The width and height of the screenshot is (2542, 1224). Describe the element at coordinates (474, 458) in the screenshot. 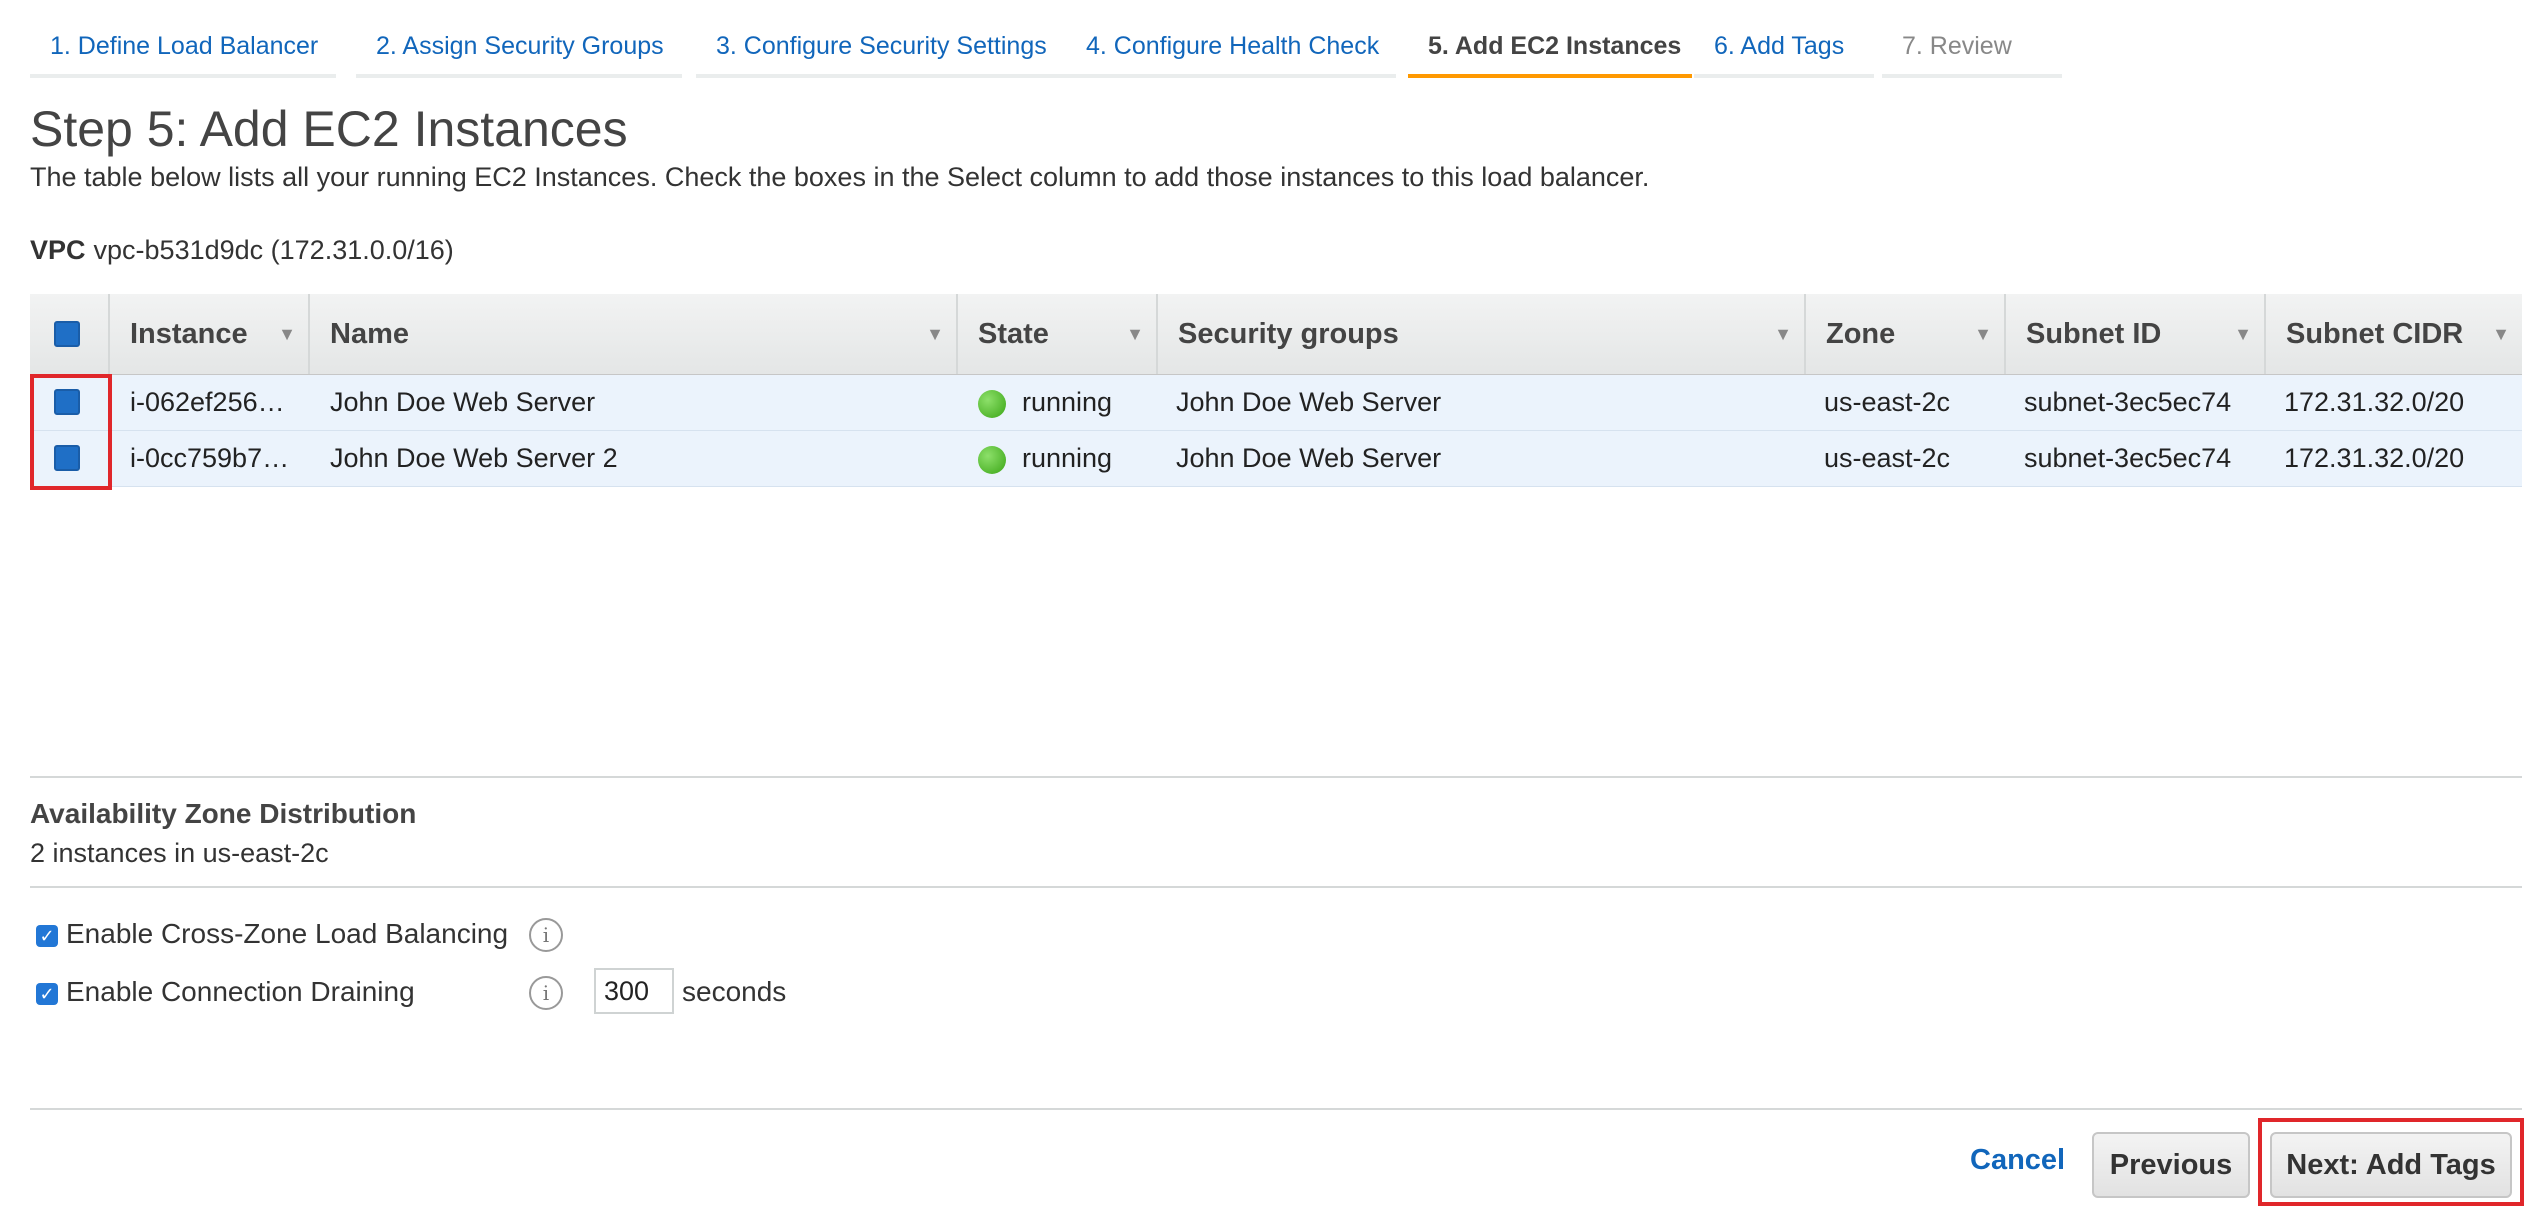

I see `instance-name: John Doe Web Server 2` at that location.